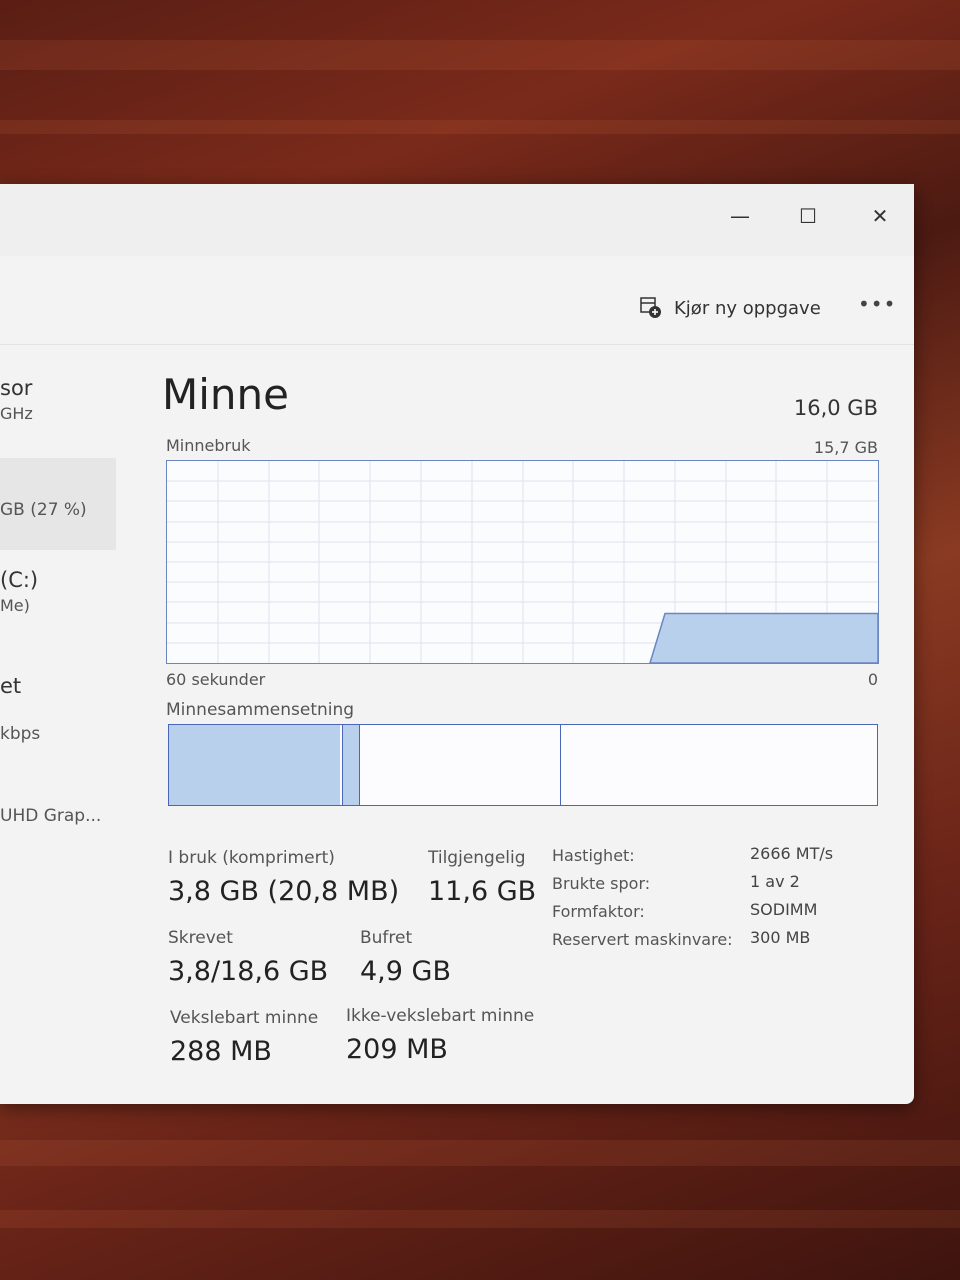 The image size is (960, 1280). What do you see at coordinates (775, 881) in the screenshot?
I see `slots-used-value: 1 av 2` at bounding box center [775, 881].